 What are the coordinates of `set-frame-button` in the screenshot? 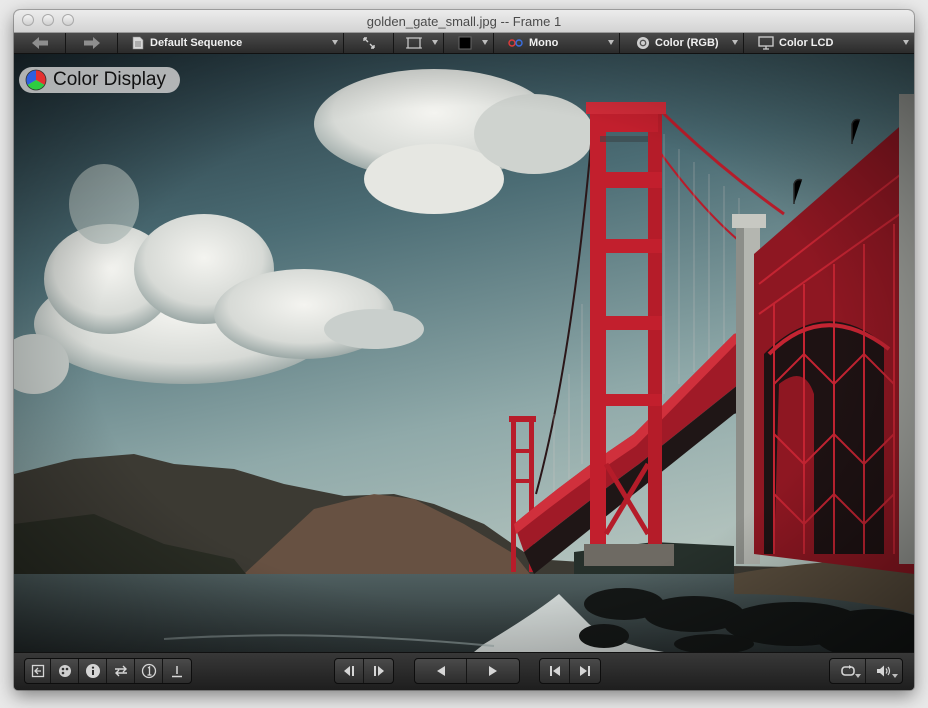 It's located at (177, 671).